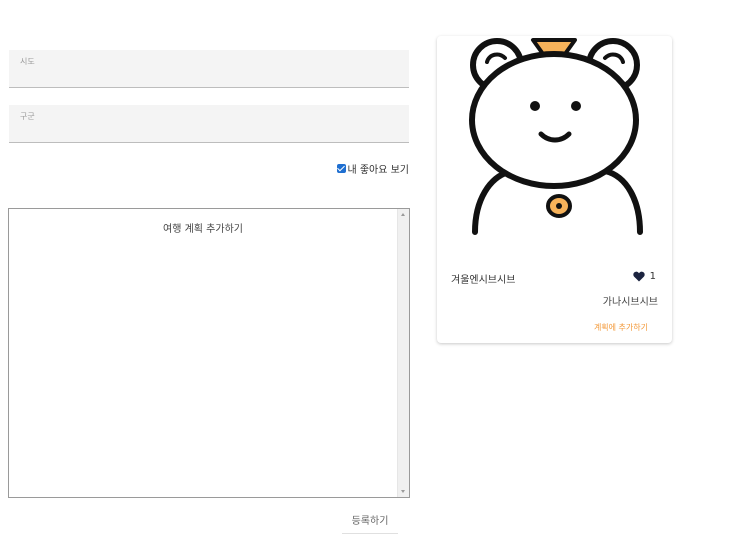 This screenshot has width=744, height=544. I want to click on register-button: 등록하기, so click(370, 523).